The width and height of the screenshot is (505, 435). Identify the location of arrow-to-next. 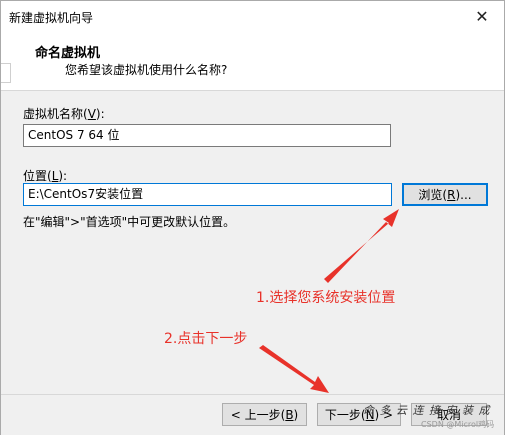
(294, 369).